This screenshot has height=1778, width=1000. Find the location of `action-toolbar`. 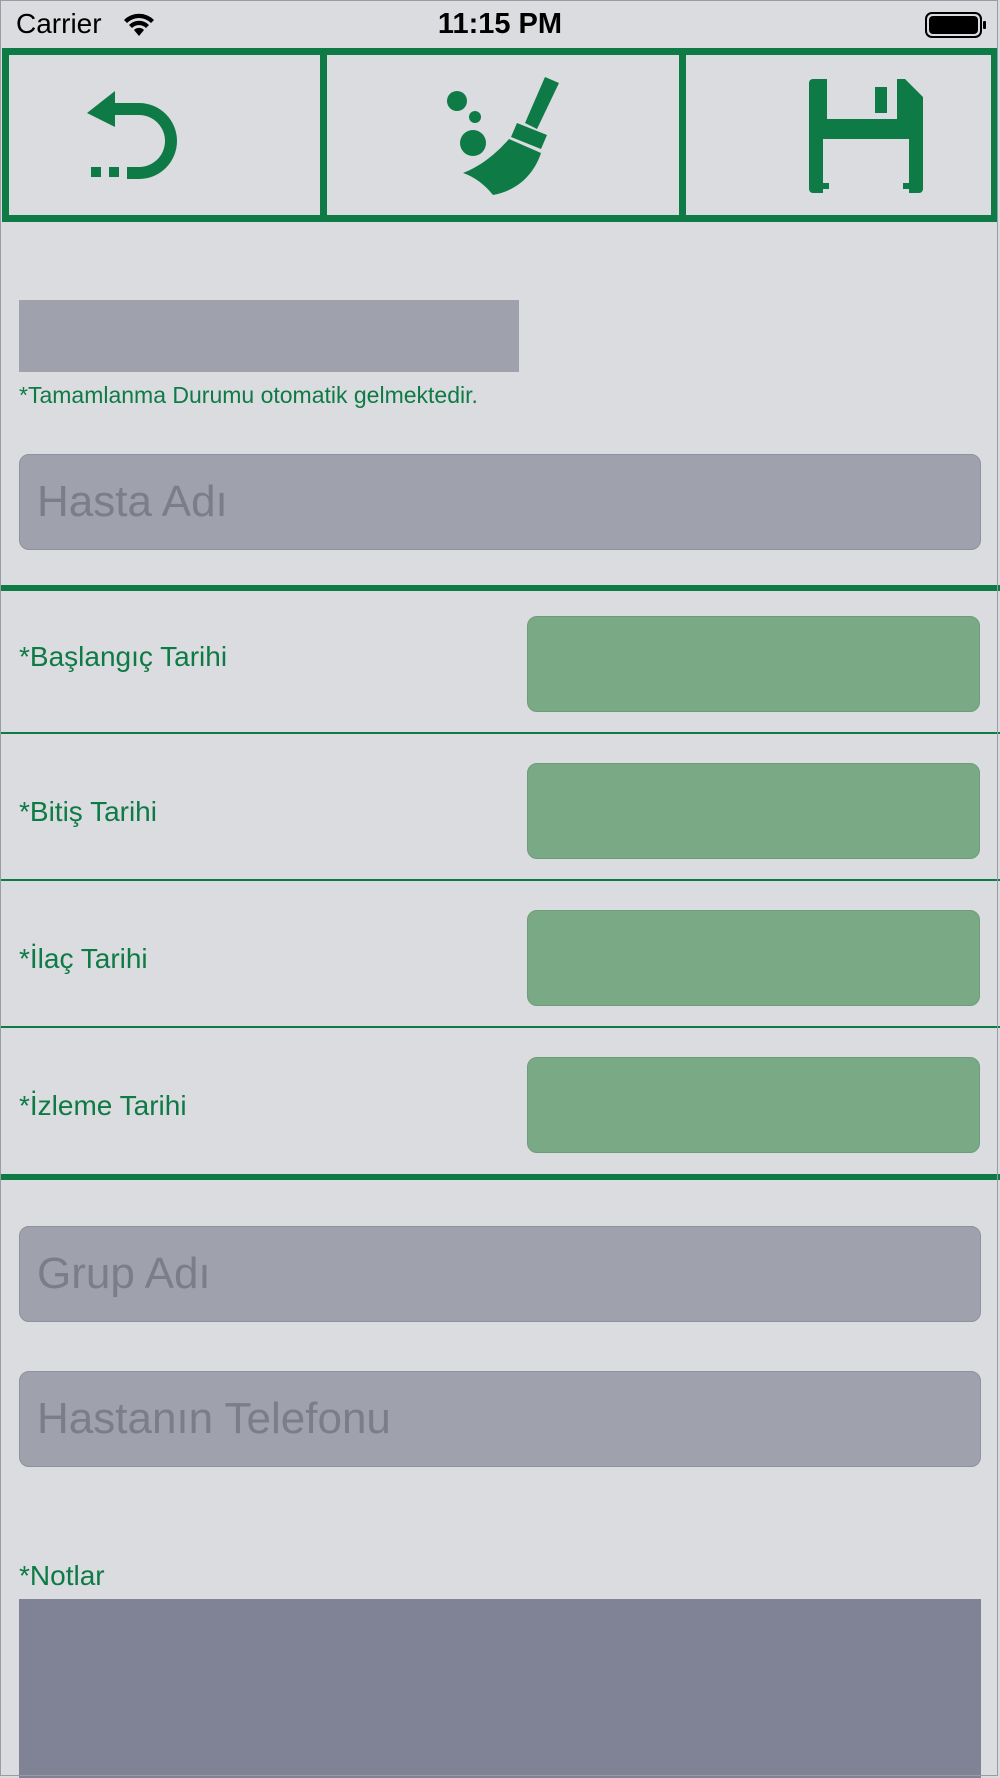

action-toolbar is located at coordinates (500, 135).